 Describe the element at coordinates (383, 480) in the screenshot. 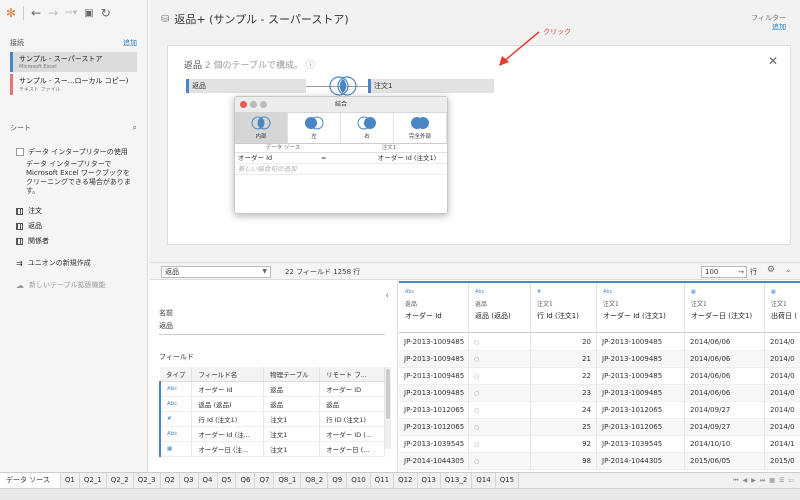

I see `tab-sheet: Q11` at that location.